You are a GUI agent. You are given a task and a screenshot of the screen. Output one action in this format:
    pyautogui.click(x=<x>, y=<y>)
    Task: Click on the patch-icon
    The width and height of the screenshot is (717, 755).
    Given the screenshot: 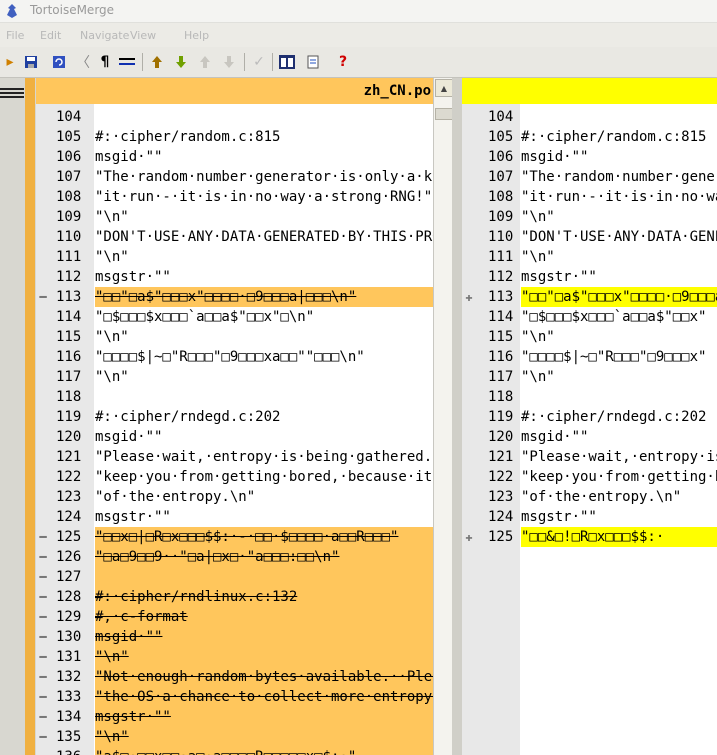 What is the action you would take?
    pyautogui.click(x=313, y=62)
    